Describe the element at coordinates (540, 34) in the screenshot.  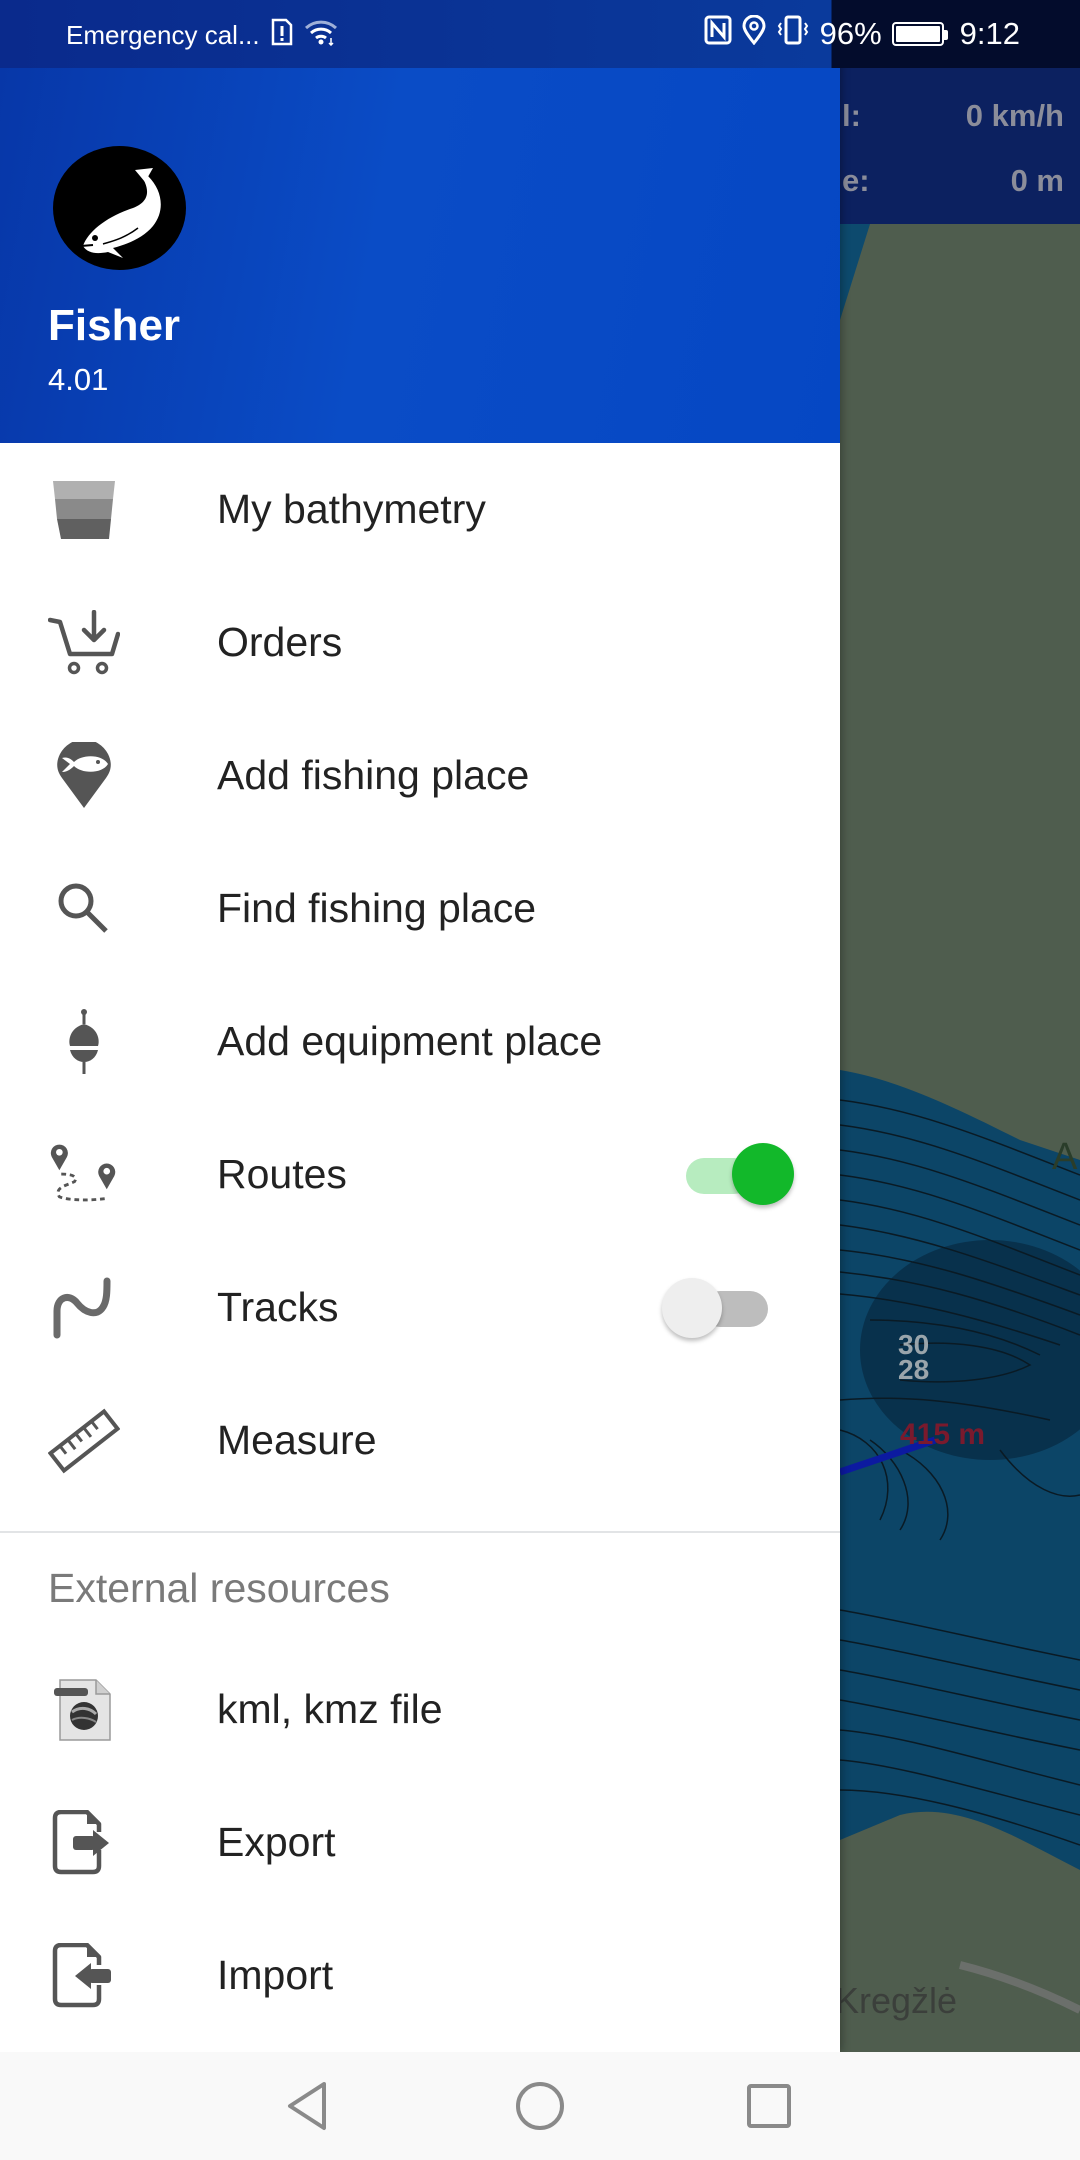
I see `status-bar: Emergency cal... 96% 9:12` at that location.